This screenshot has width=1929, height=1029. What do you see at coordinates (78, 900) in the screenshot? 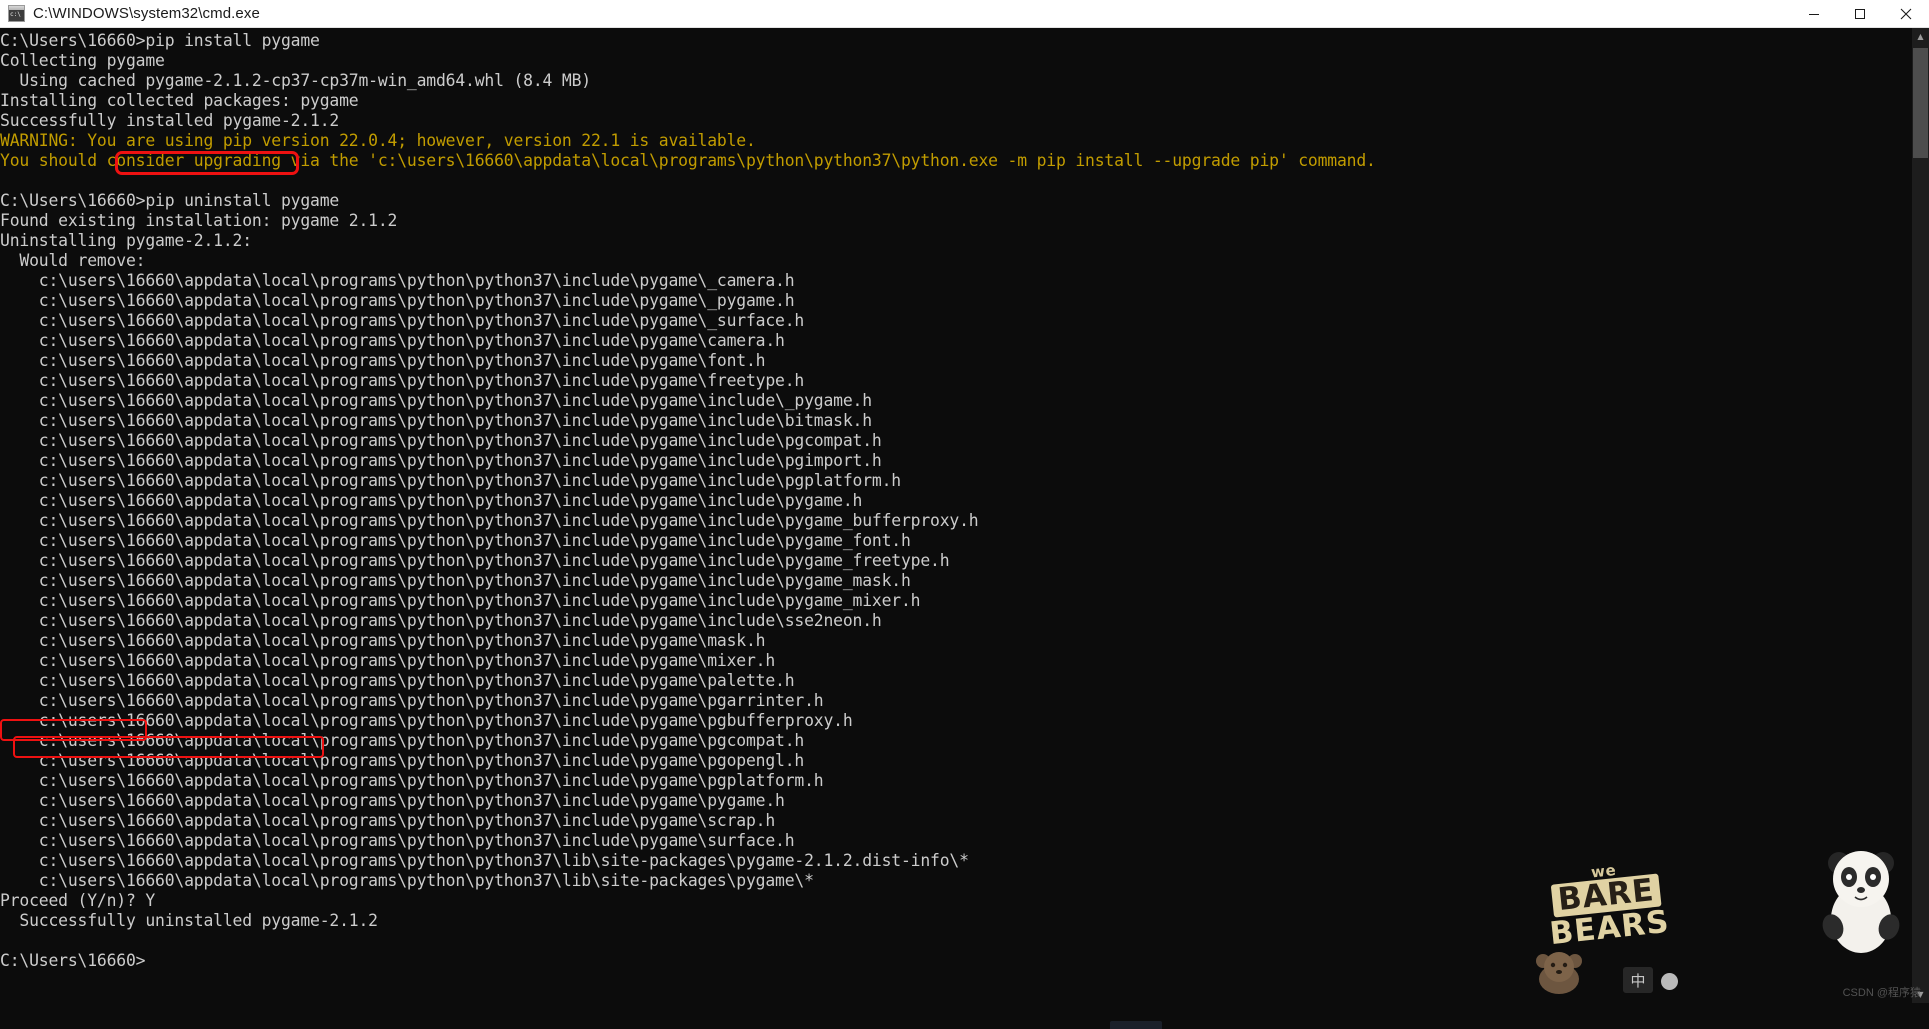
I see `terminal-line: Proceed (Y/n)? Y` at bounding box center [78, 900].